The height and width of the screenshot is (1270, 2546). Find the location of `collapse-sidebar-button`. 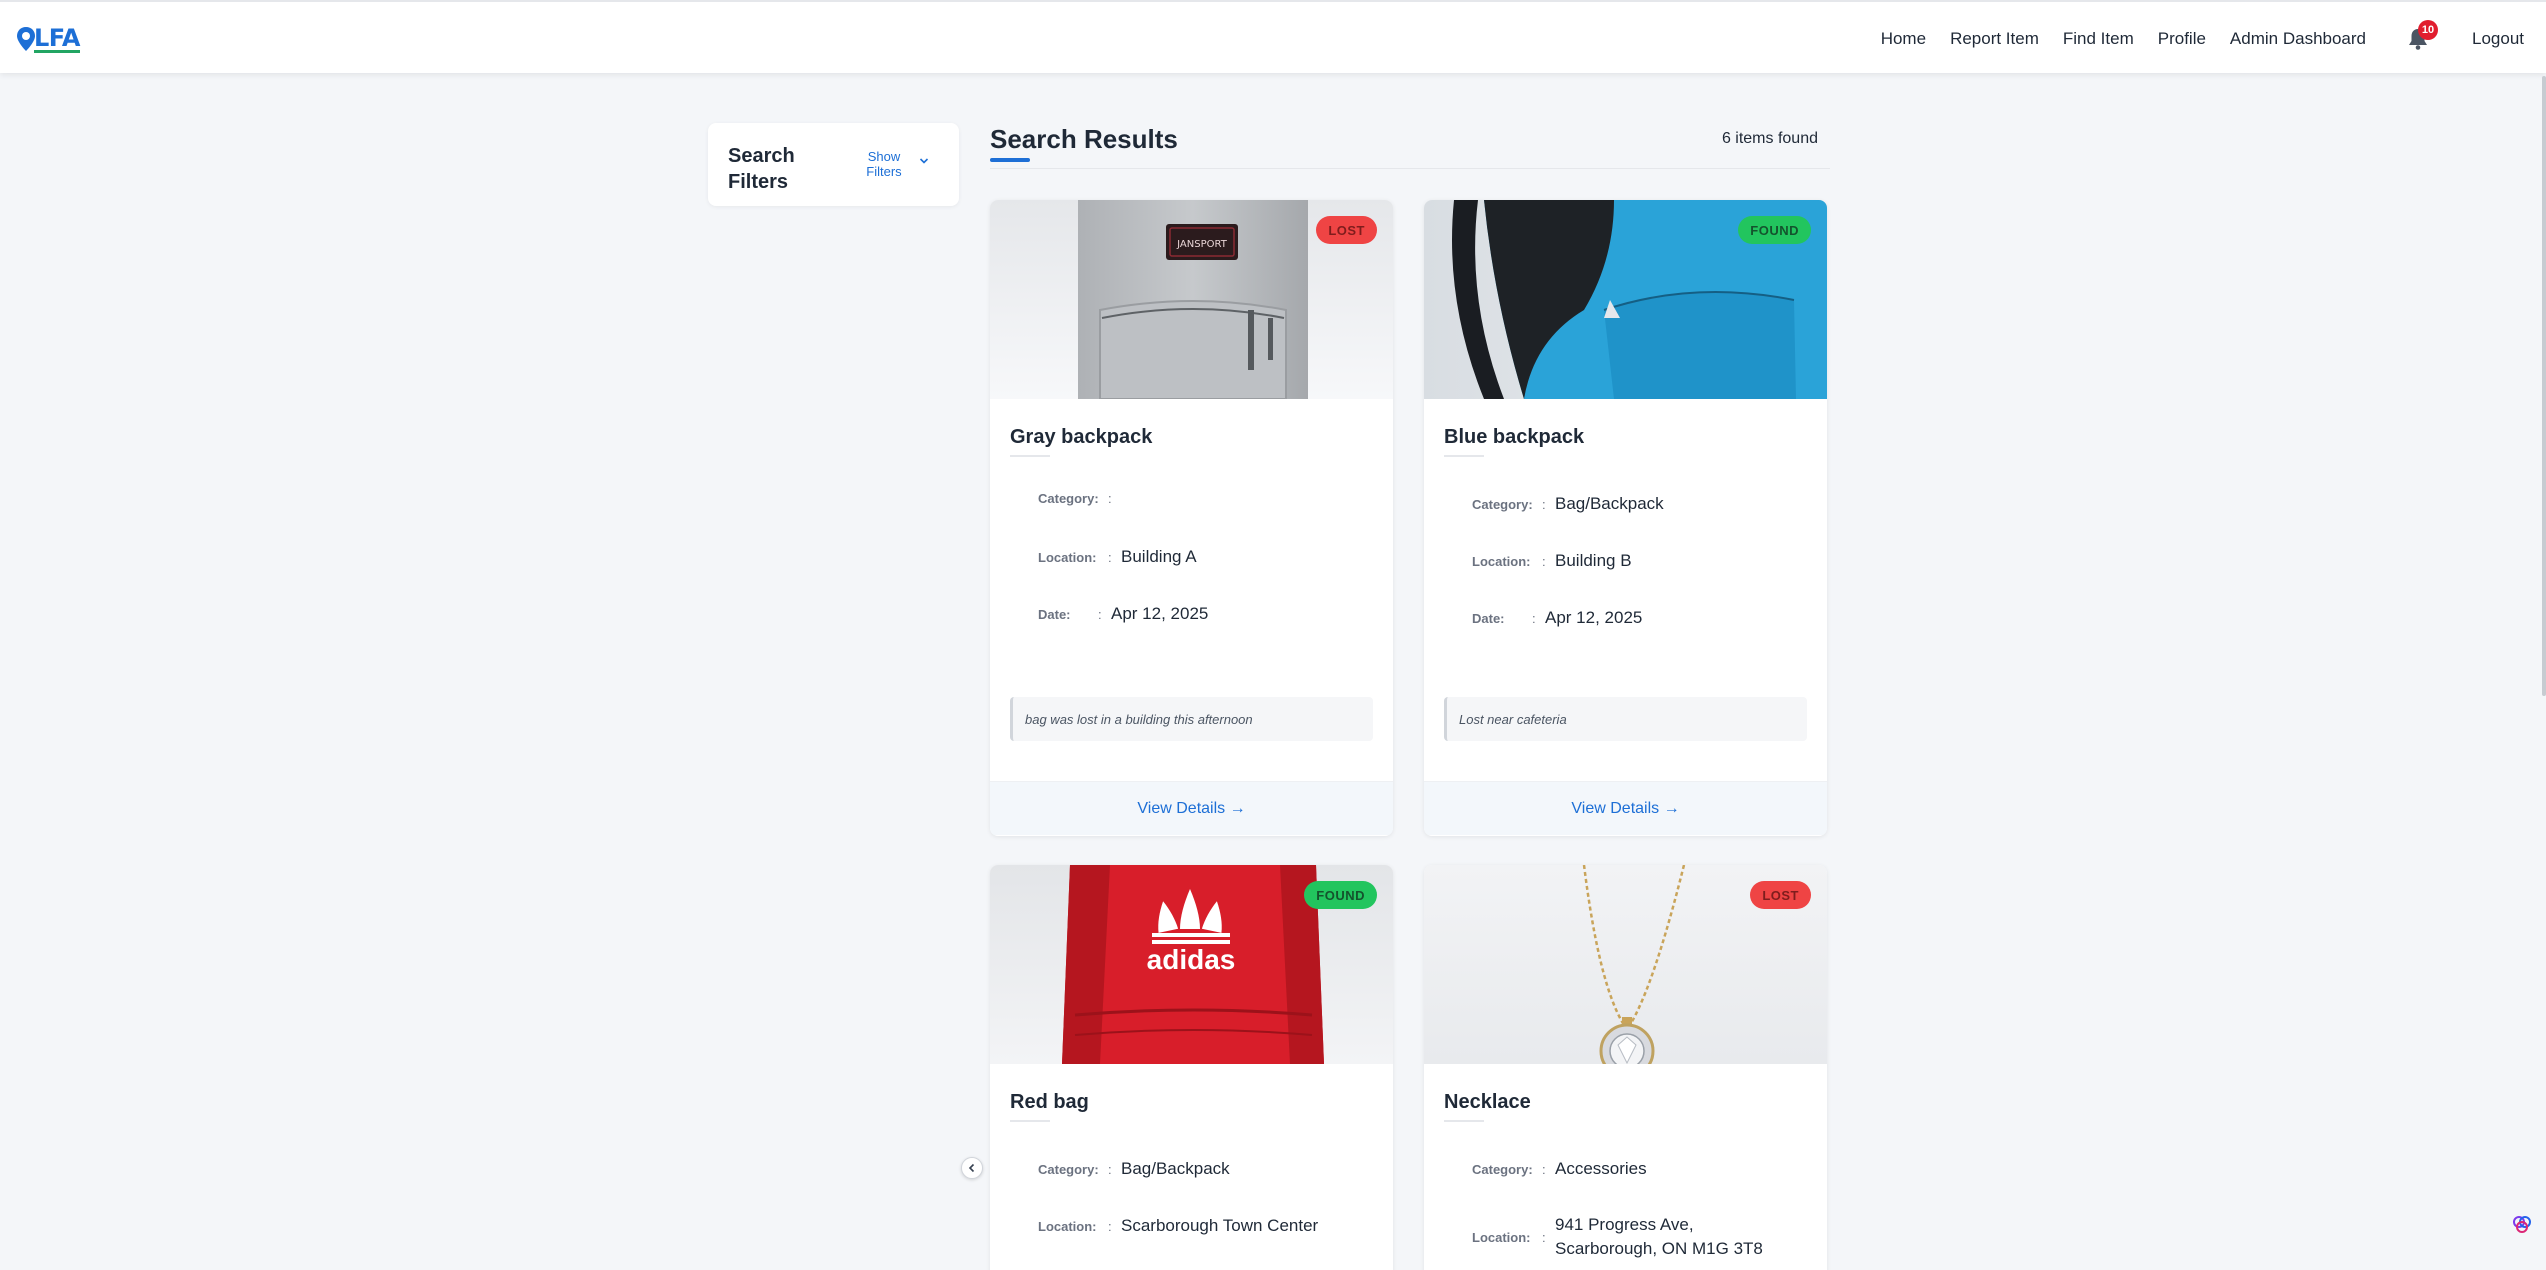

collapse-sidebar-button is located at coordinates (972, 1168).